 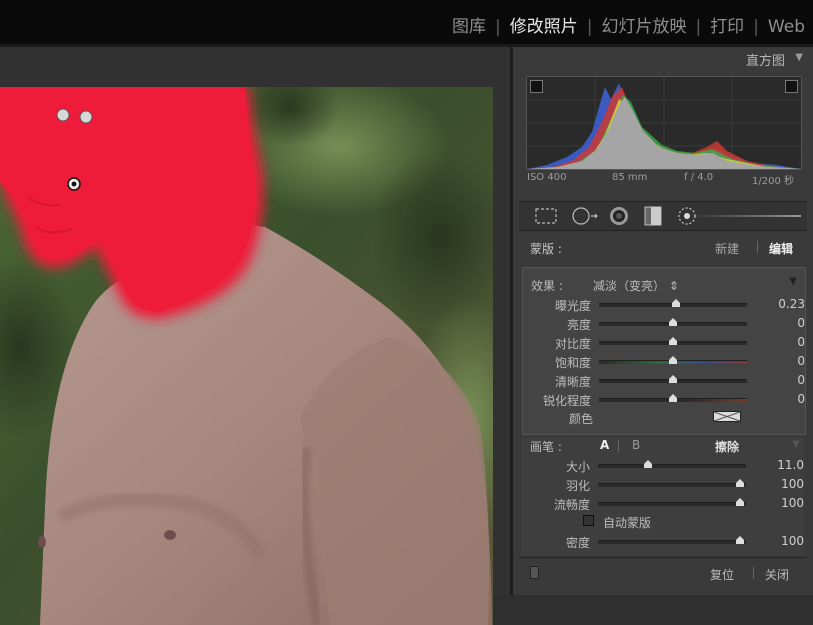 I want to click on auto-mask-checkbox, so click(x=588, y=520).